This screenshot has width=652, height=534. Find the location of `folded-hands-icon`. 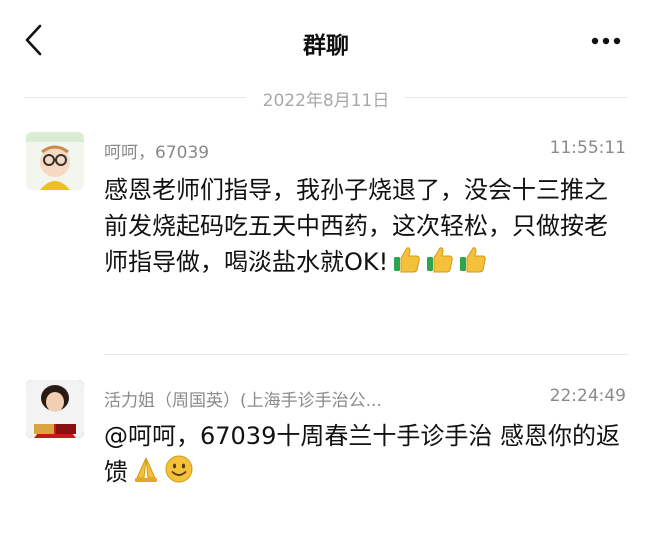

folded-hands-icon is located at coordinates (146, 474).